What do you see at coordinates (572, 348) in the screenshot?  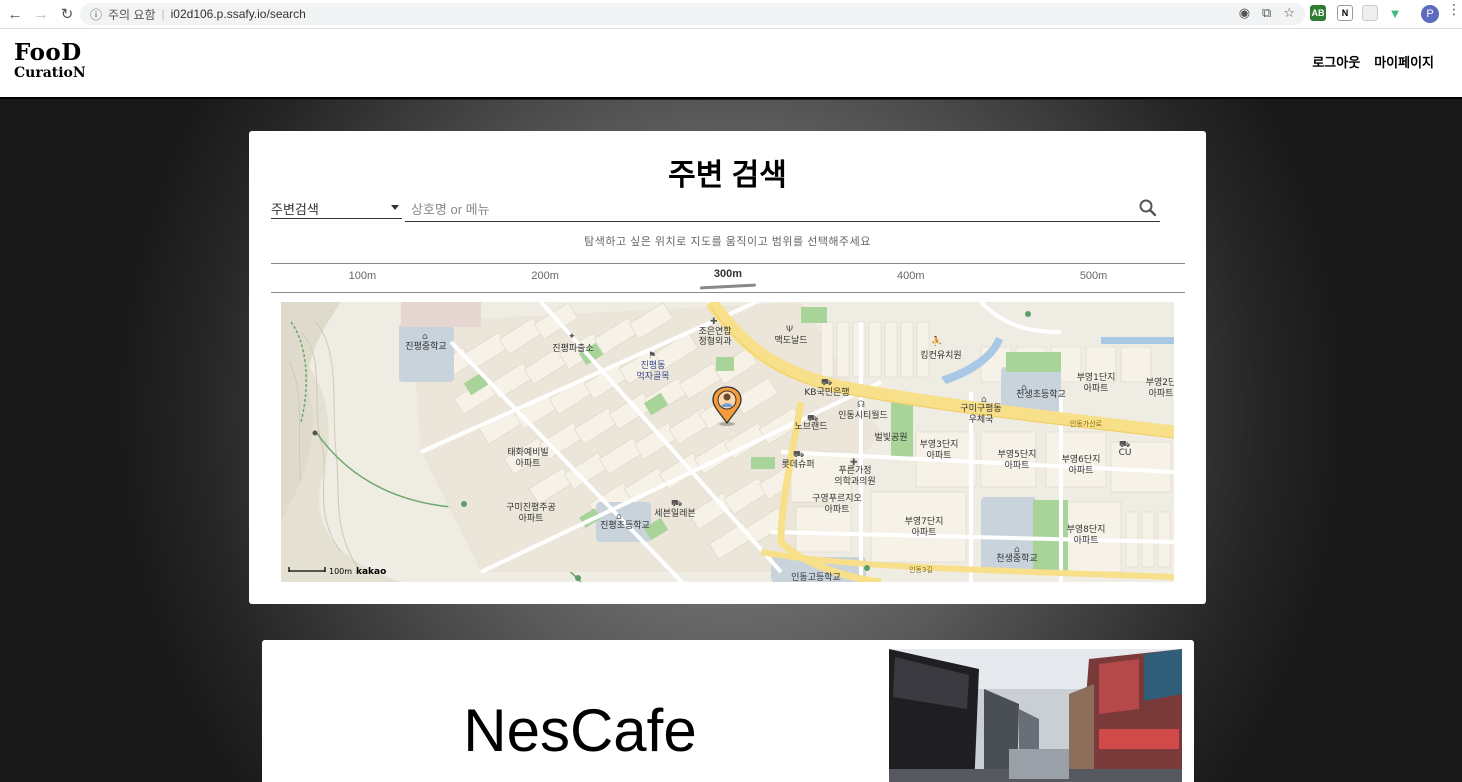 I see `svg-text: 진평파출소` at bounding box center [572, 348].